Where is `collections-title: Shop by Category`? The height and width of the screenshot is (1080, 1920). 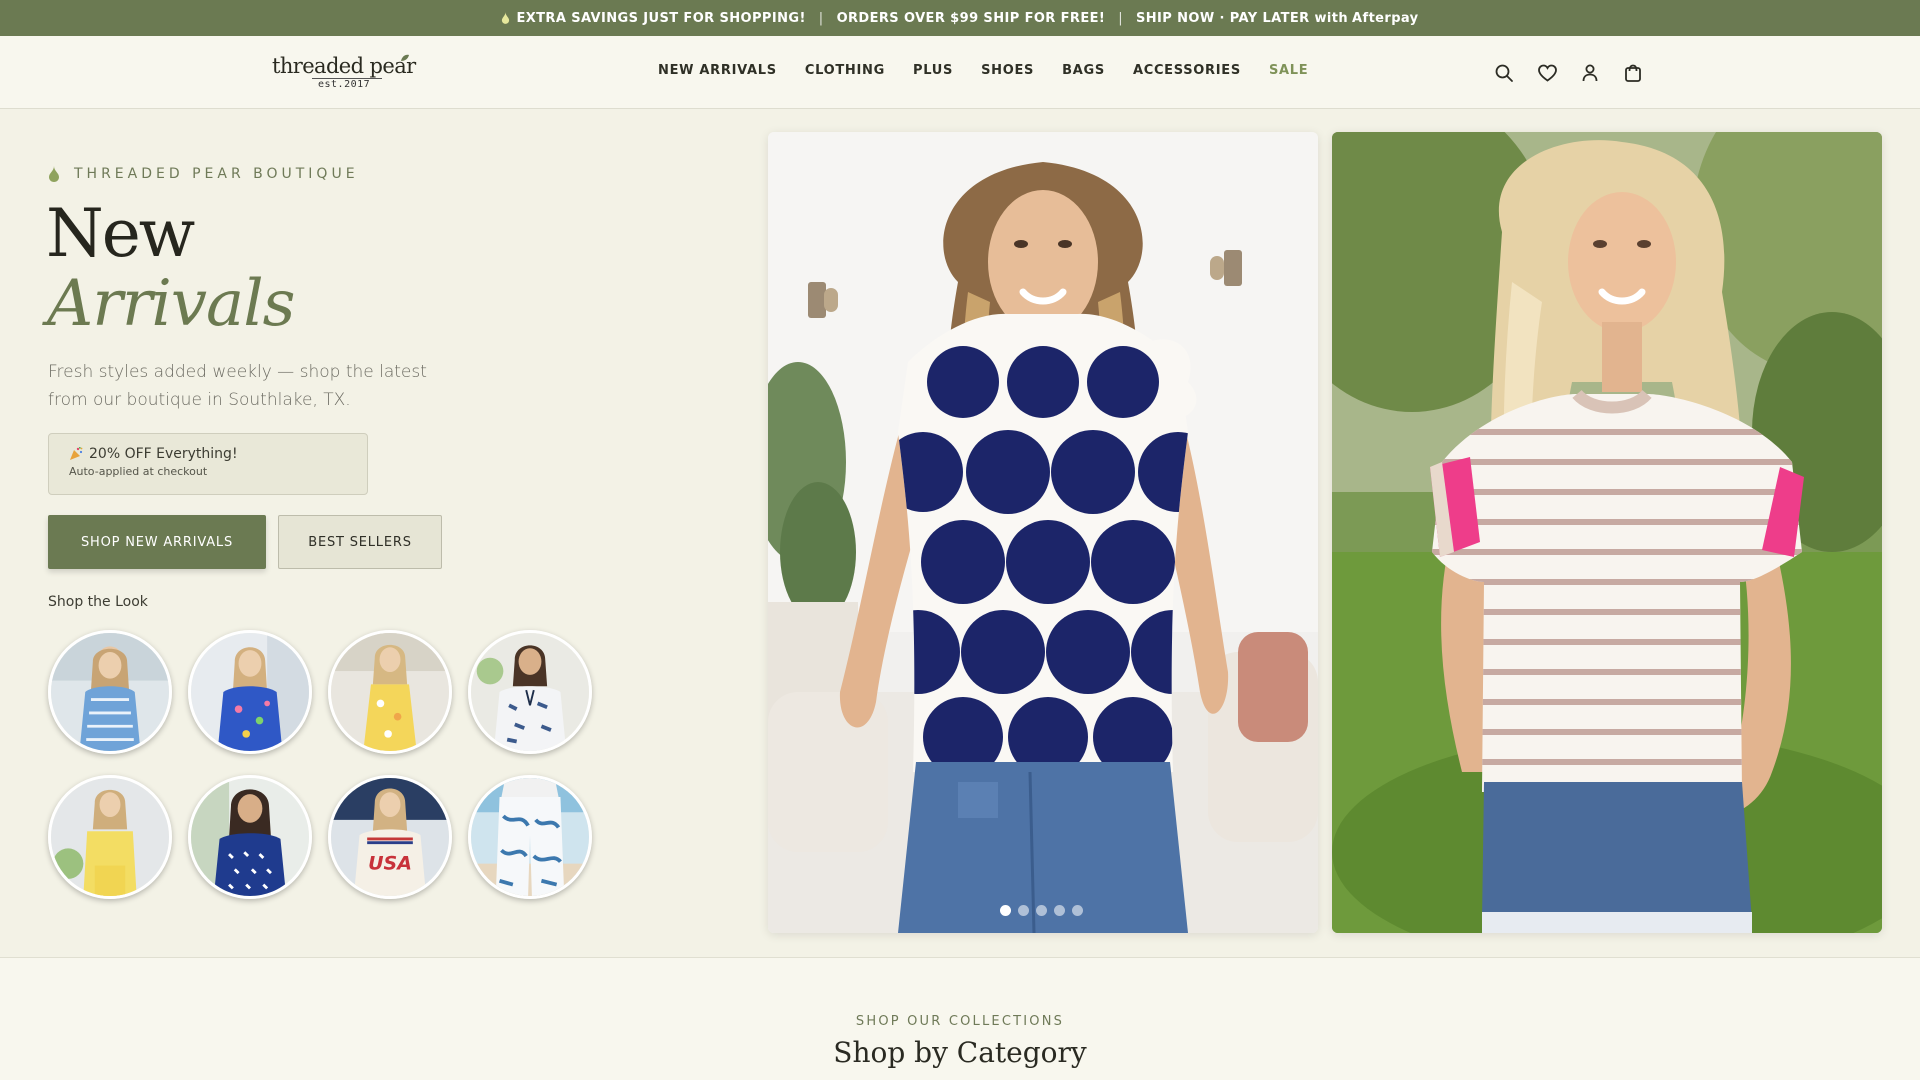 collections-title: Shop by Category is located at coordinates (960, 1052).